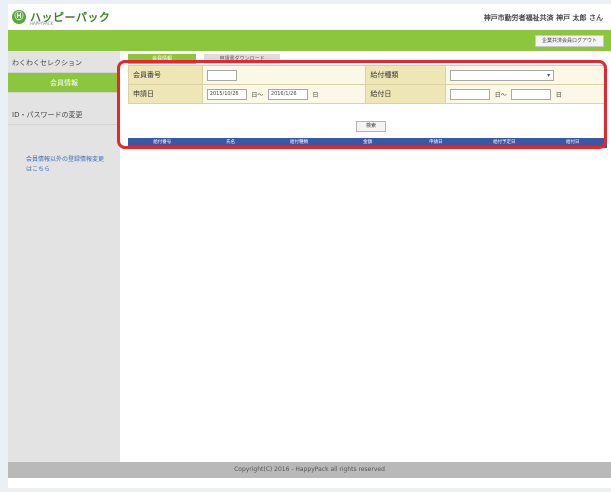  I want to click on header: Ⓗ ハッピーパック HAPPYPACK 神戸市勤労者福祉共済 神戸 太郎 さん, so click(309, 17).